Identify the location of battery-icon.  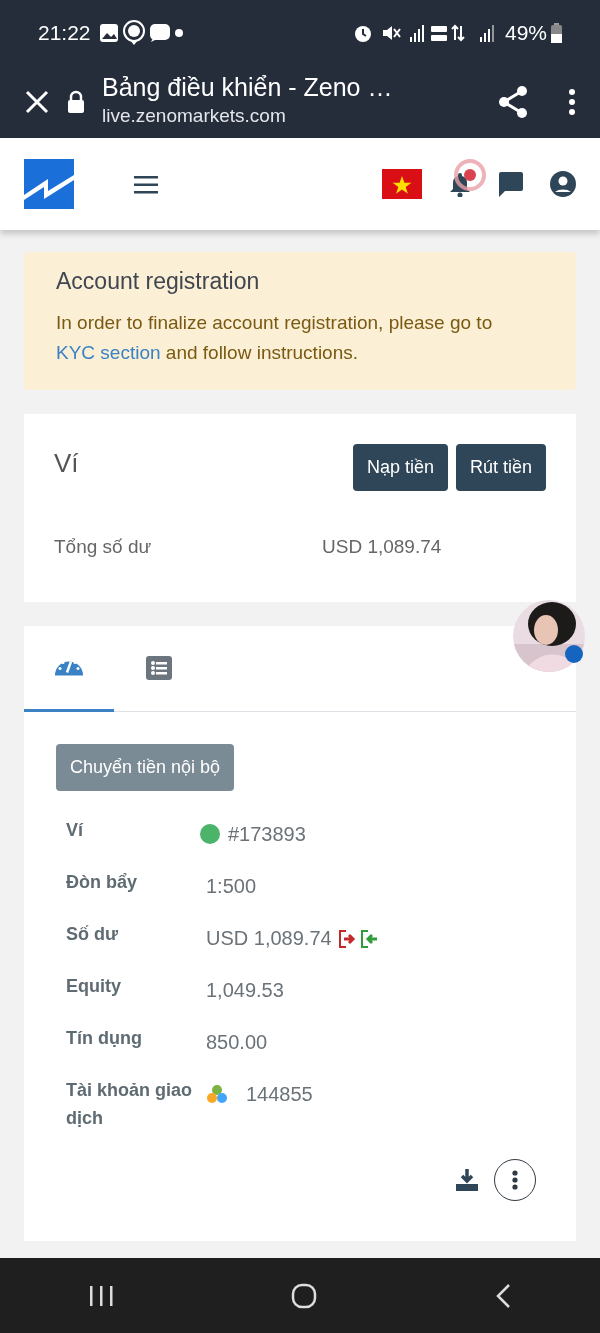
(556, 32).